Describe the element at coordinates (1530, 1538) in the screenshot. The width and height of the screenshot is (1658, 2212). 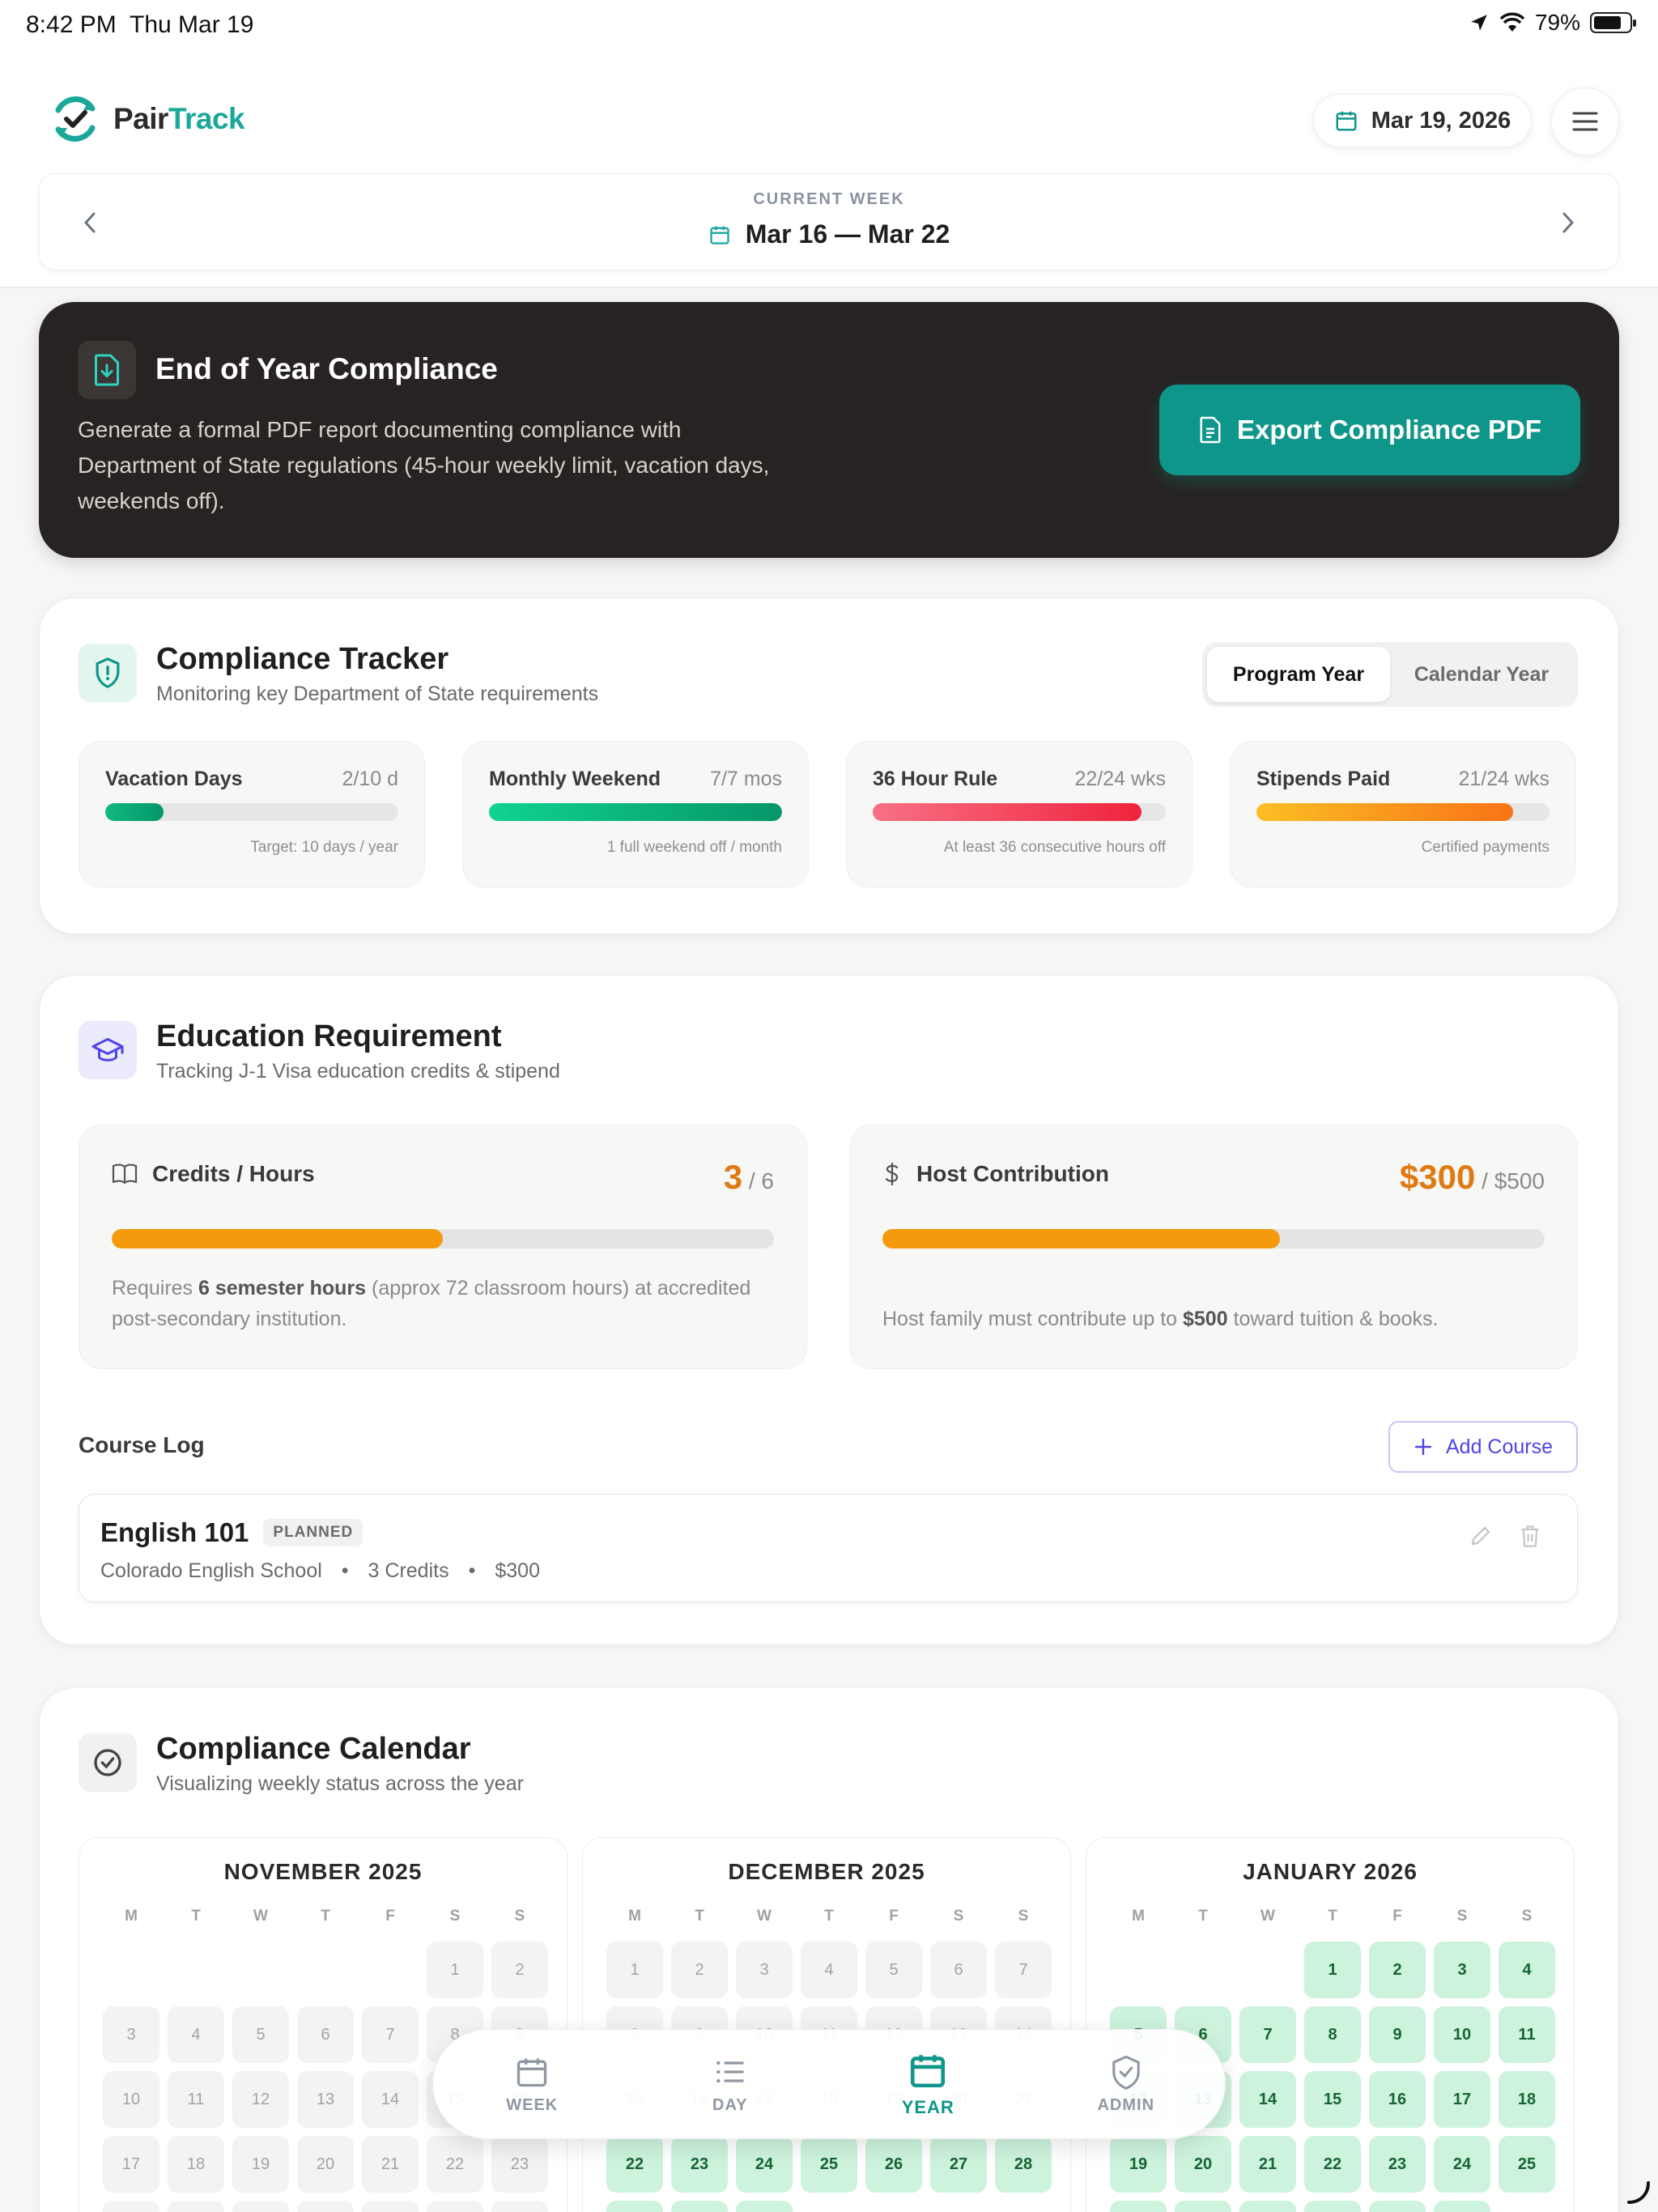
I see `delete-course-button` at that location.